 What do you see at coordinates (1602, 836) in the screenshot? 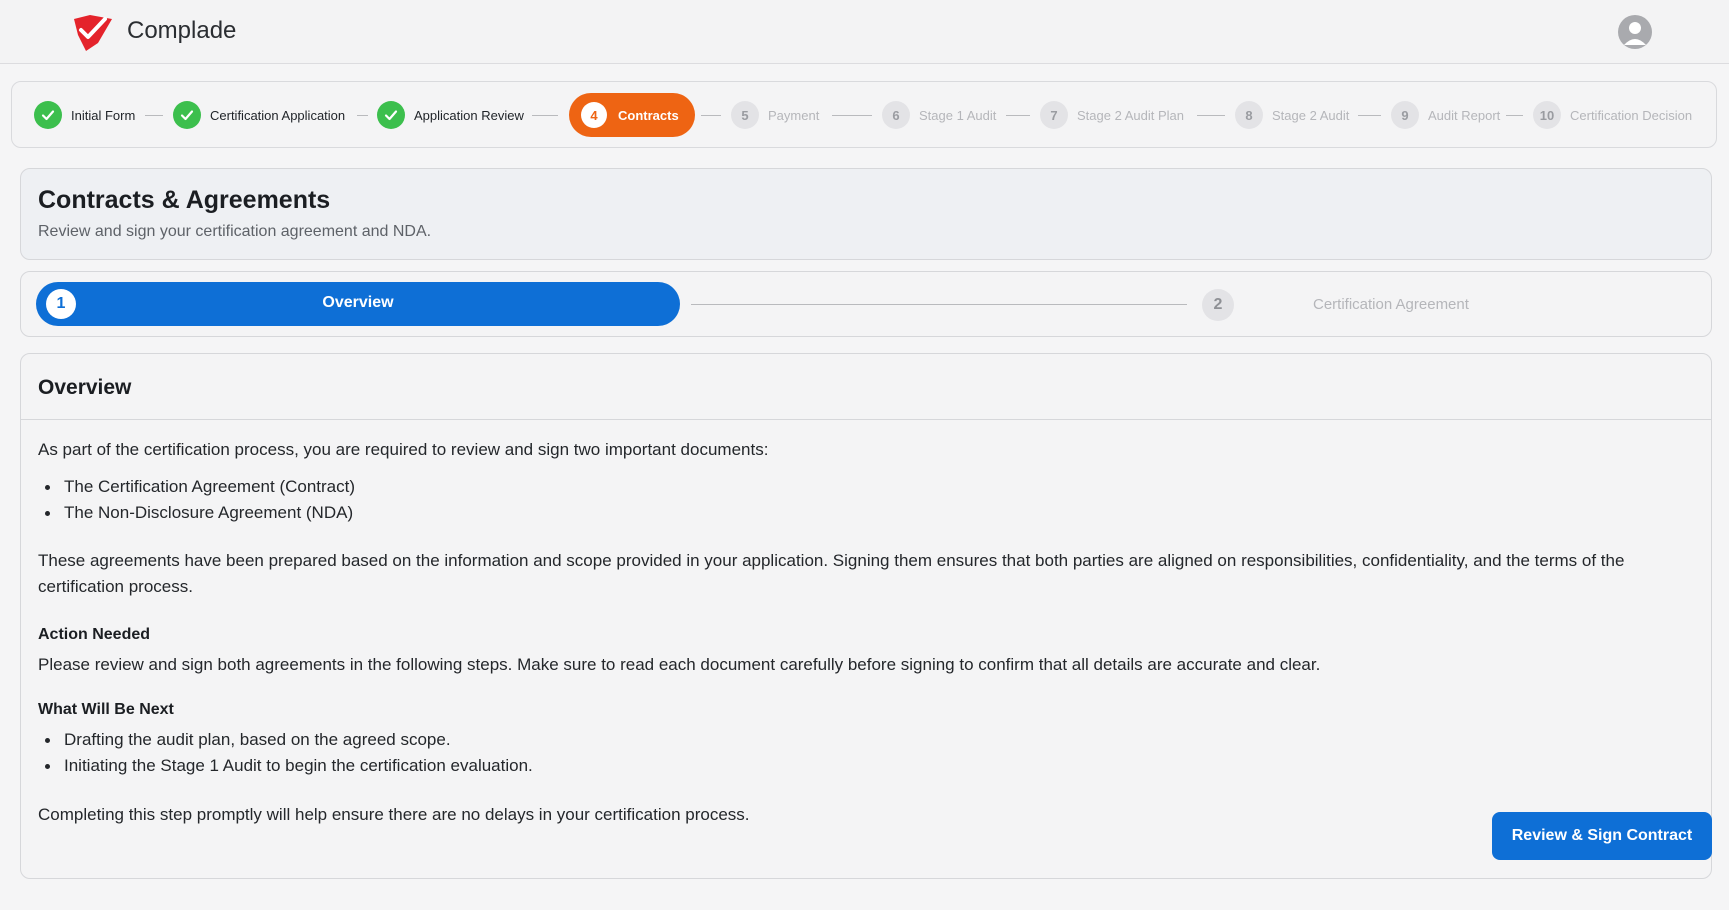
I see `review-sign-contract-button: Review & Sign Contract` at bounding box center [1602, 836].